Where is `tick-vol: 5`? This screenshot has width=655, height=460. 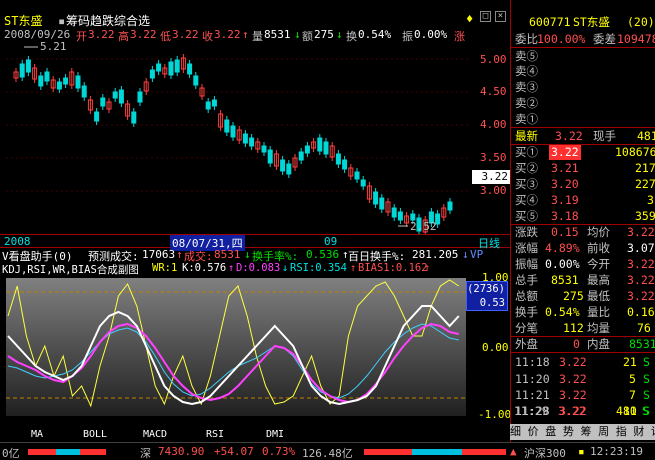
tick-vol: 5 is located at coordinates (632, 379).